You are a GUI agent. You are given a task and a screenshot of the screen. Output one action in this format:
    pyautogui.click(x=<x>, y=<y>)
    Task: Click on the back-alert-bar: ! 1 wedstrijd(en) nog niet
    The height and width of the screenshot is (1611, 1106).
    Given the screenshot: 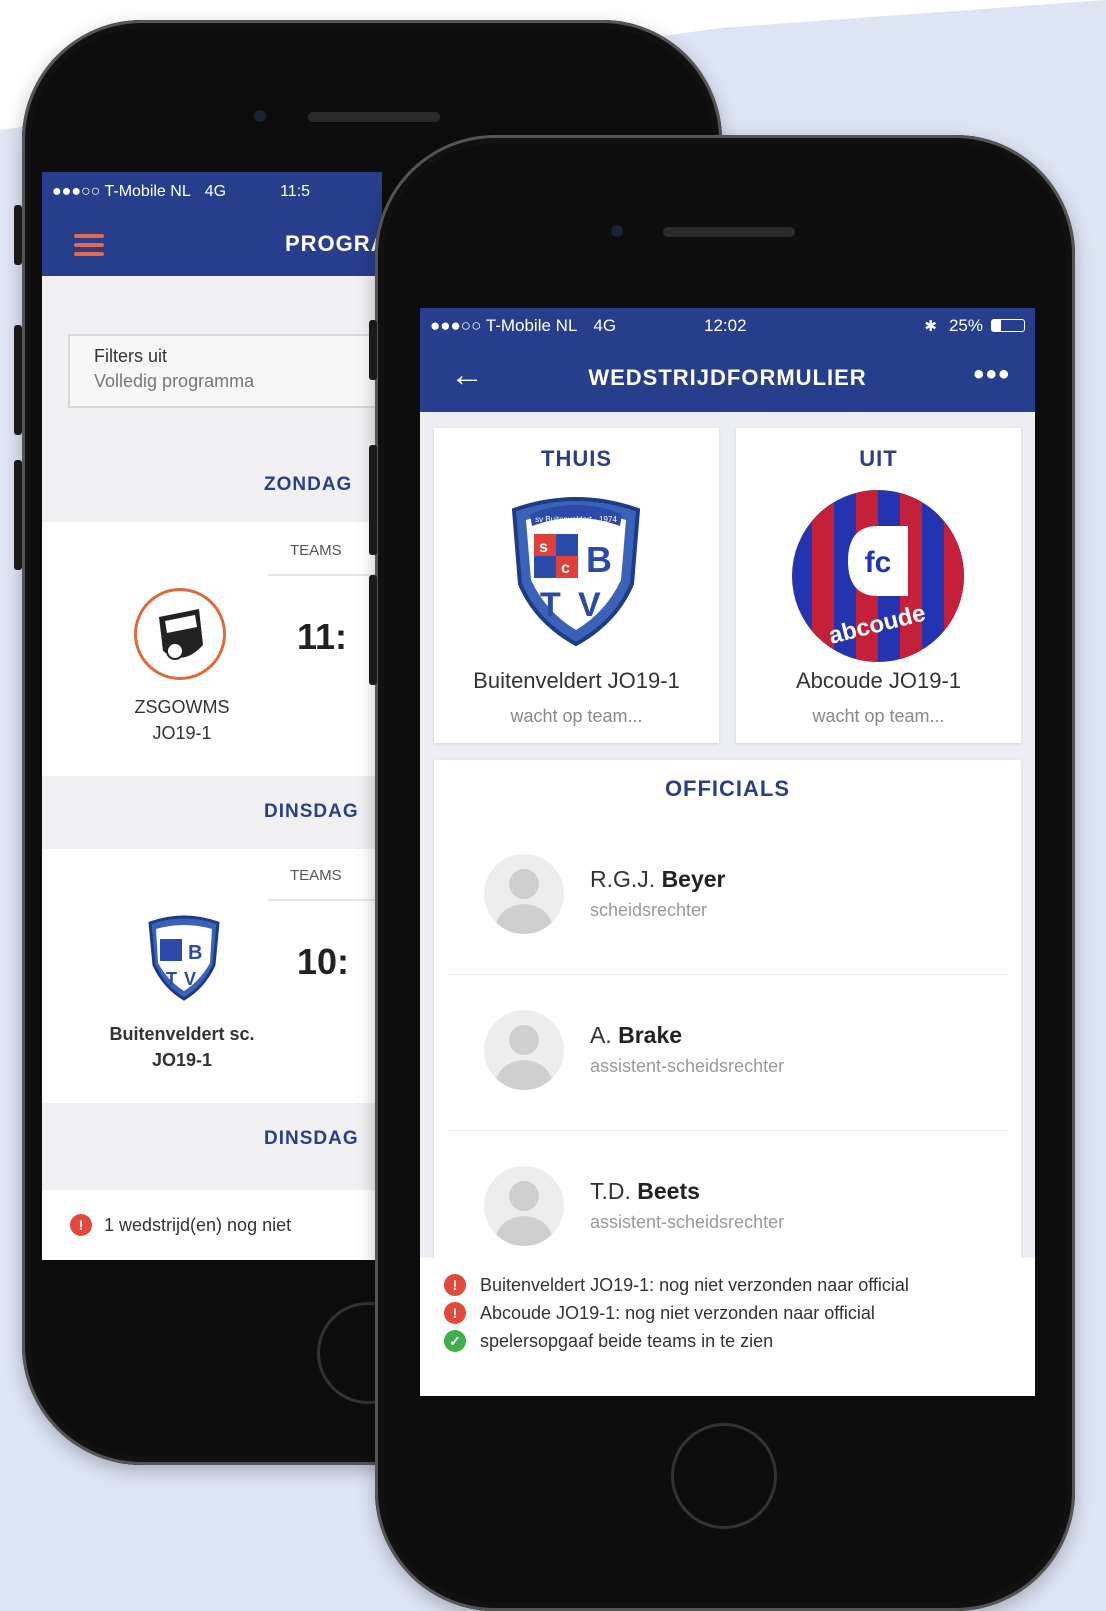 What is the action you would take?
    pyautogui.click(x=212, y=1225)
    